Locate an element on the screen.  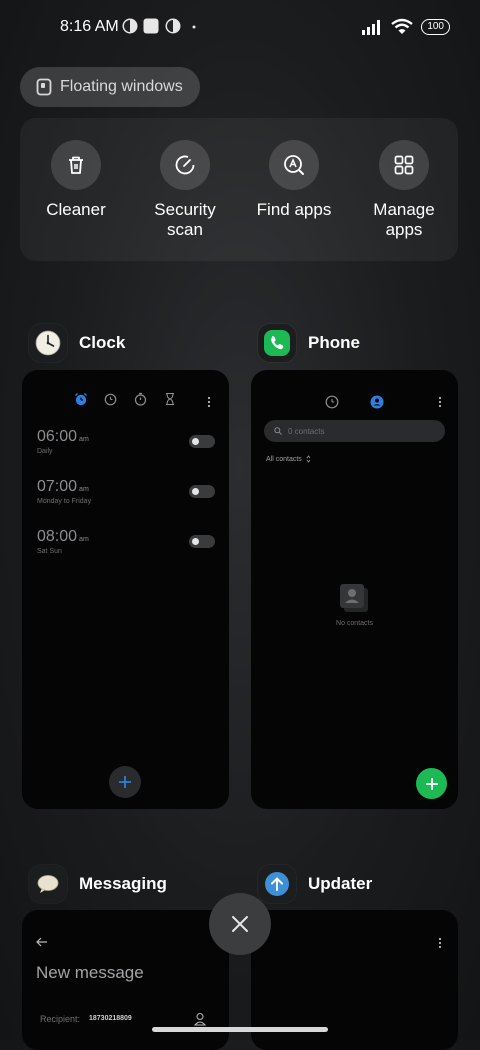
home-indicator is located at coordinates (240, 1029).